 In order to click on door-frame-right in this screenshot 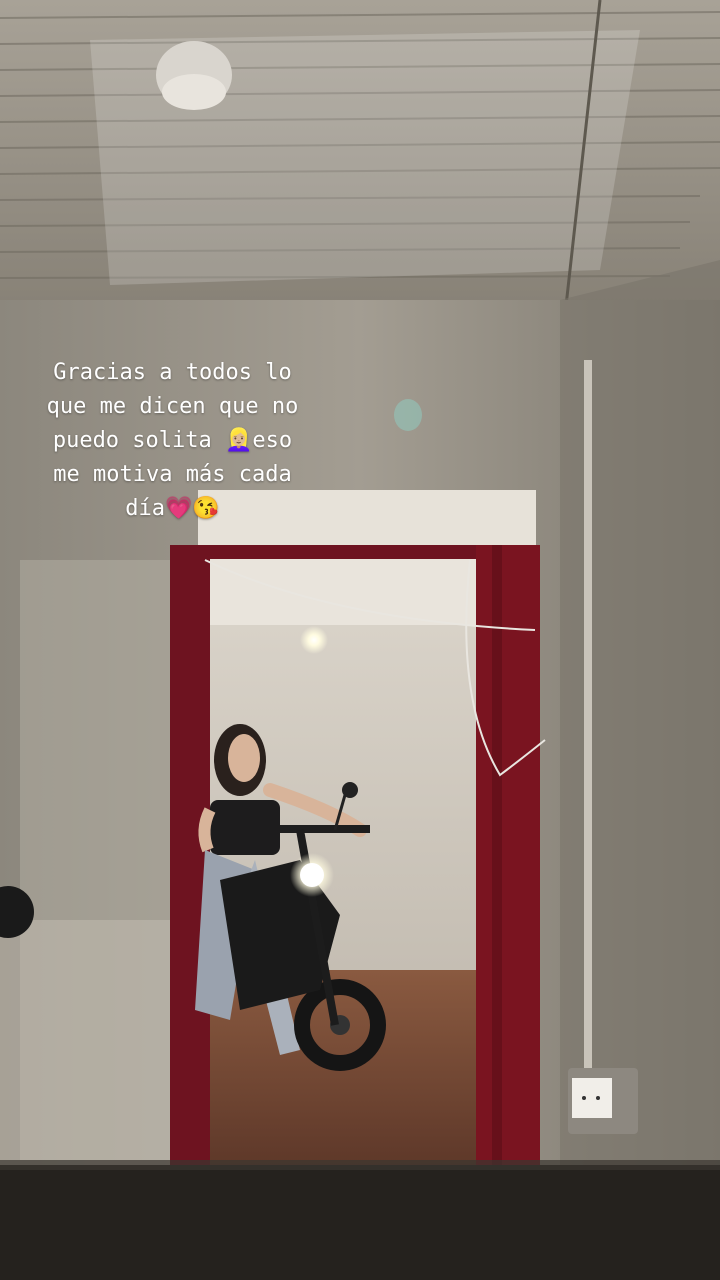, I will do `click(508, 867)`.